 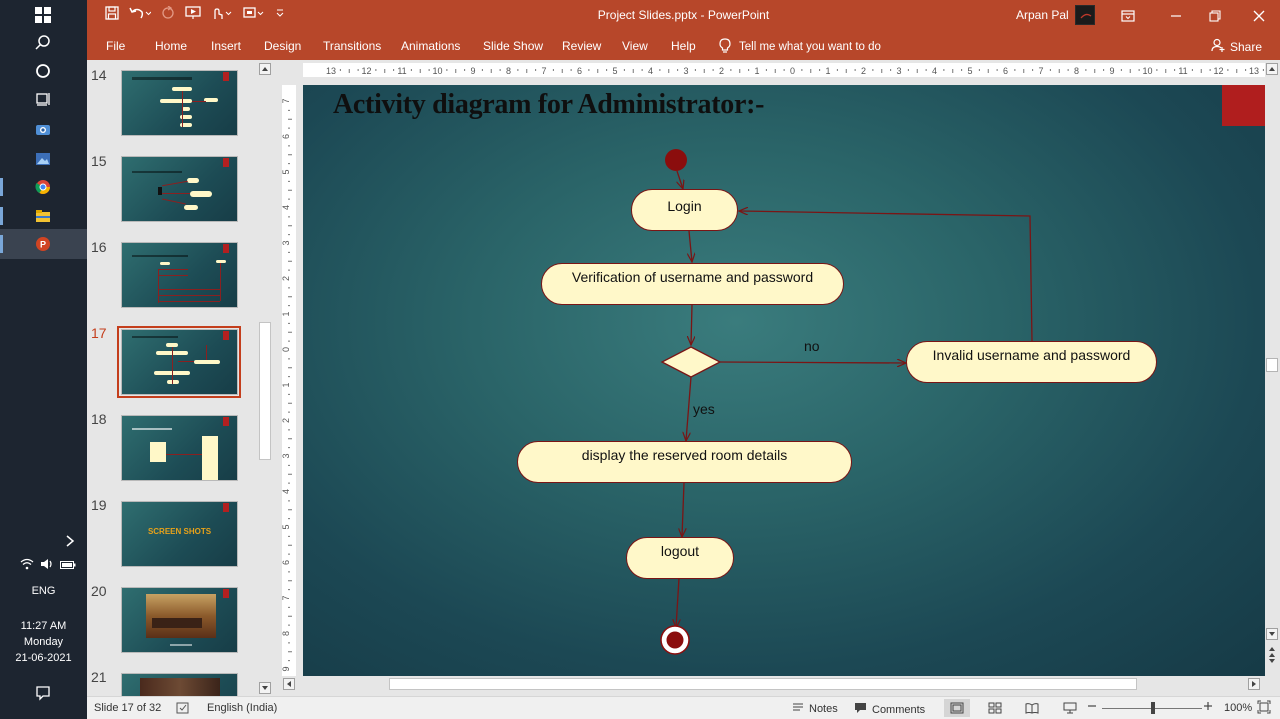 I want to click on ruler-tick-label: 0, so click(x=286, y=349).